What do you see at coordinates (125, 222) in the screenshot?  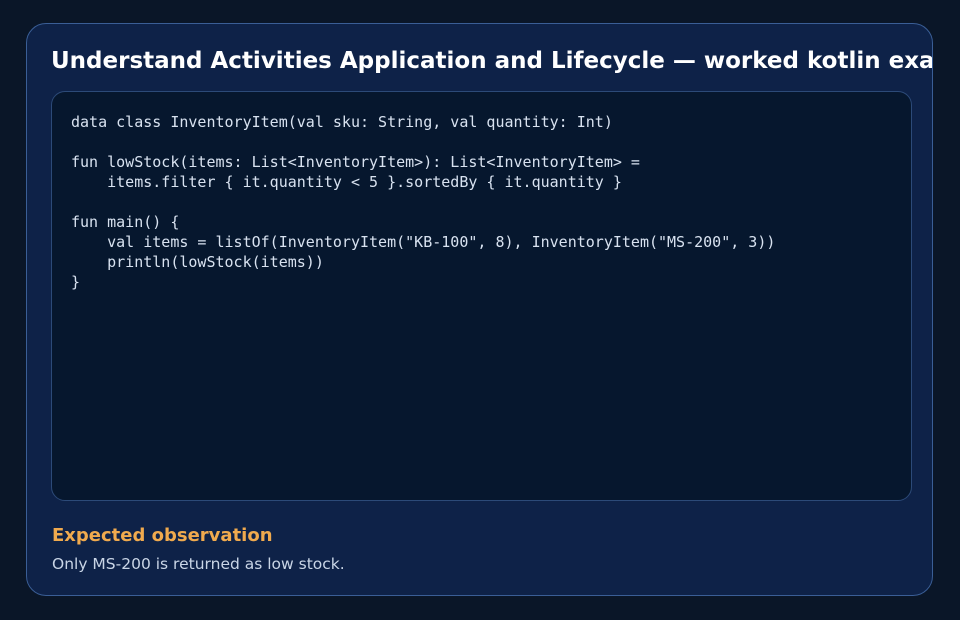 I see `code-line: fun main() {` at bounding box center [125, 222].